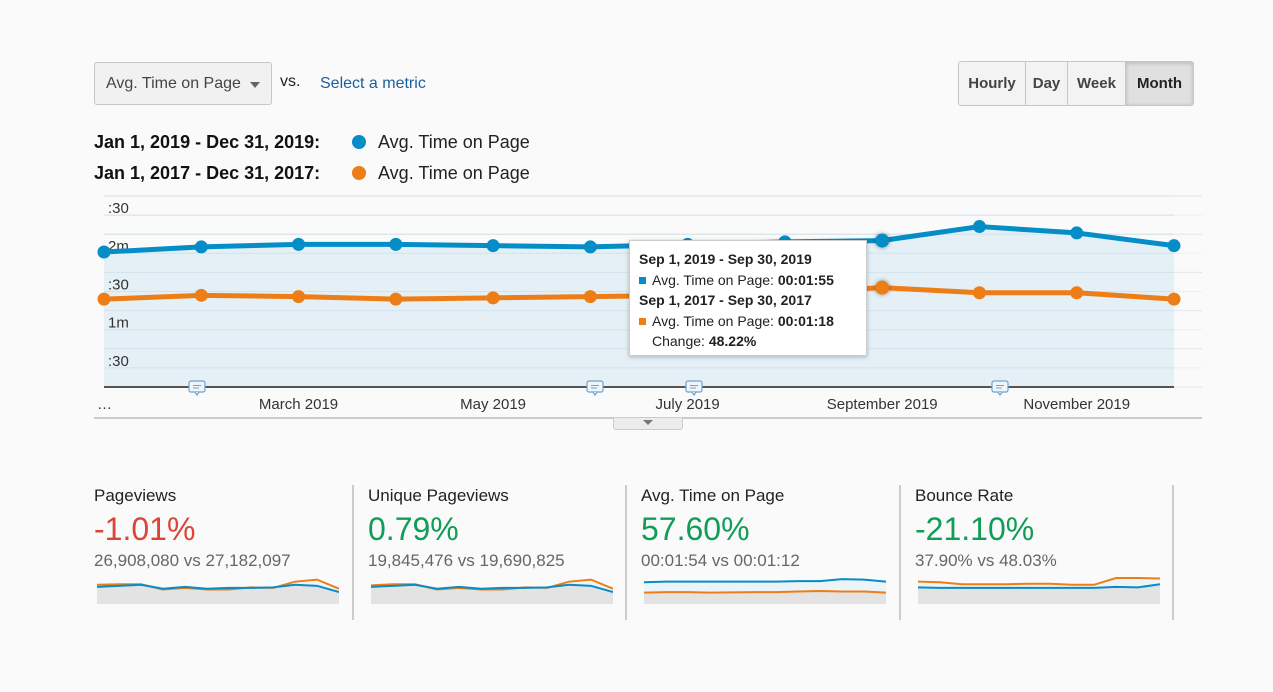 This screenshot has width=1273, height=692. Describe the element at coordinates (725, 300) in the screenshot. I see `tooltip-range-previous: Sep 1, 2017 - Sep 30, 2017` at that location.